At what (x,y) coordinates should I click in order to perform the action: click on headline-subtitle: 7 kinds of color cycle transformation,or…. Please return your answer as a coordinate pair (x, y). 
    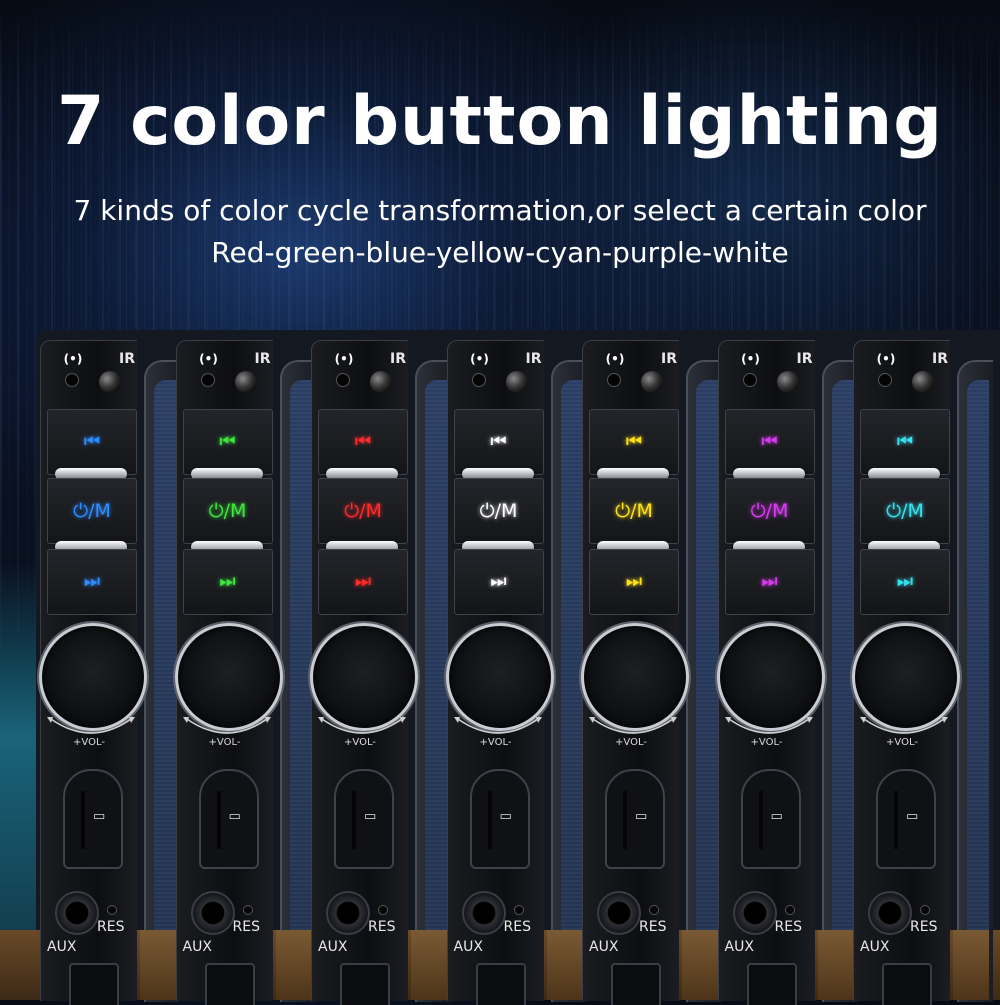
    Looking at the image, I should click on (500, 210).